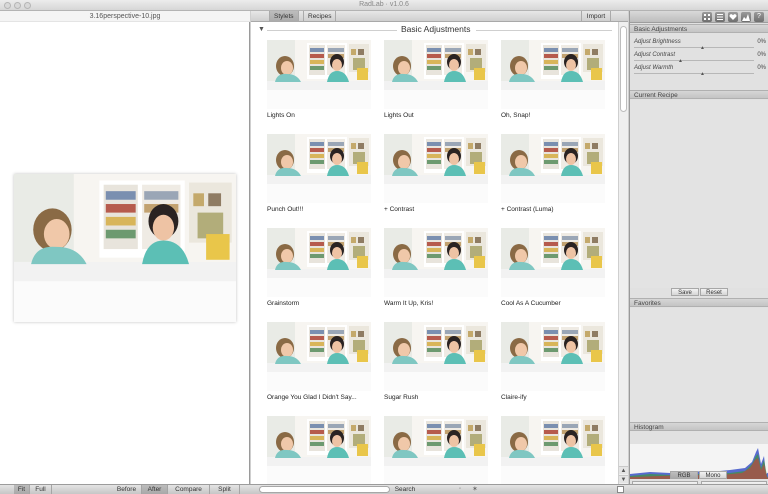 This screenshot has height=494, width=768. I want to click on full-button: Full, so click(41, 489).